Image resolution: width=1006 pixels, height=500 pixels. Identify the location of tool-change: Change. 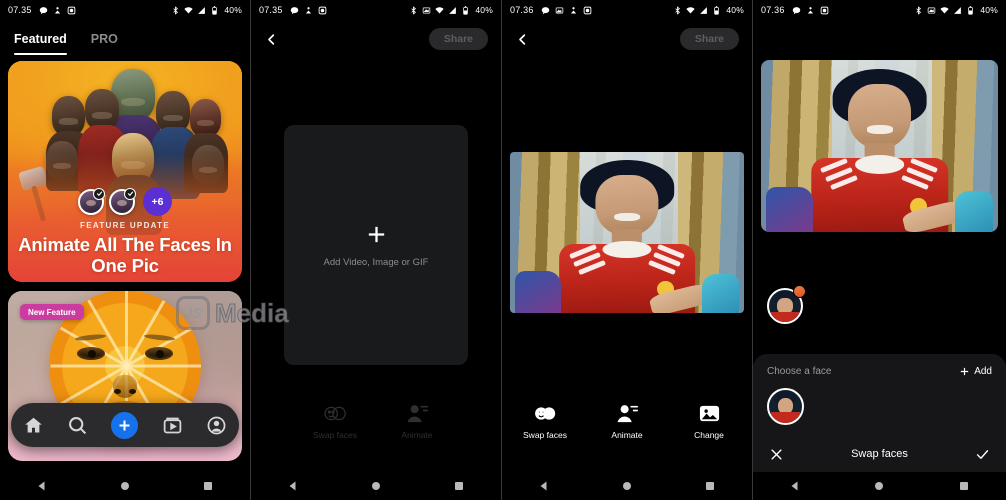
(709, 421).